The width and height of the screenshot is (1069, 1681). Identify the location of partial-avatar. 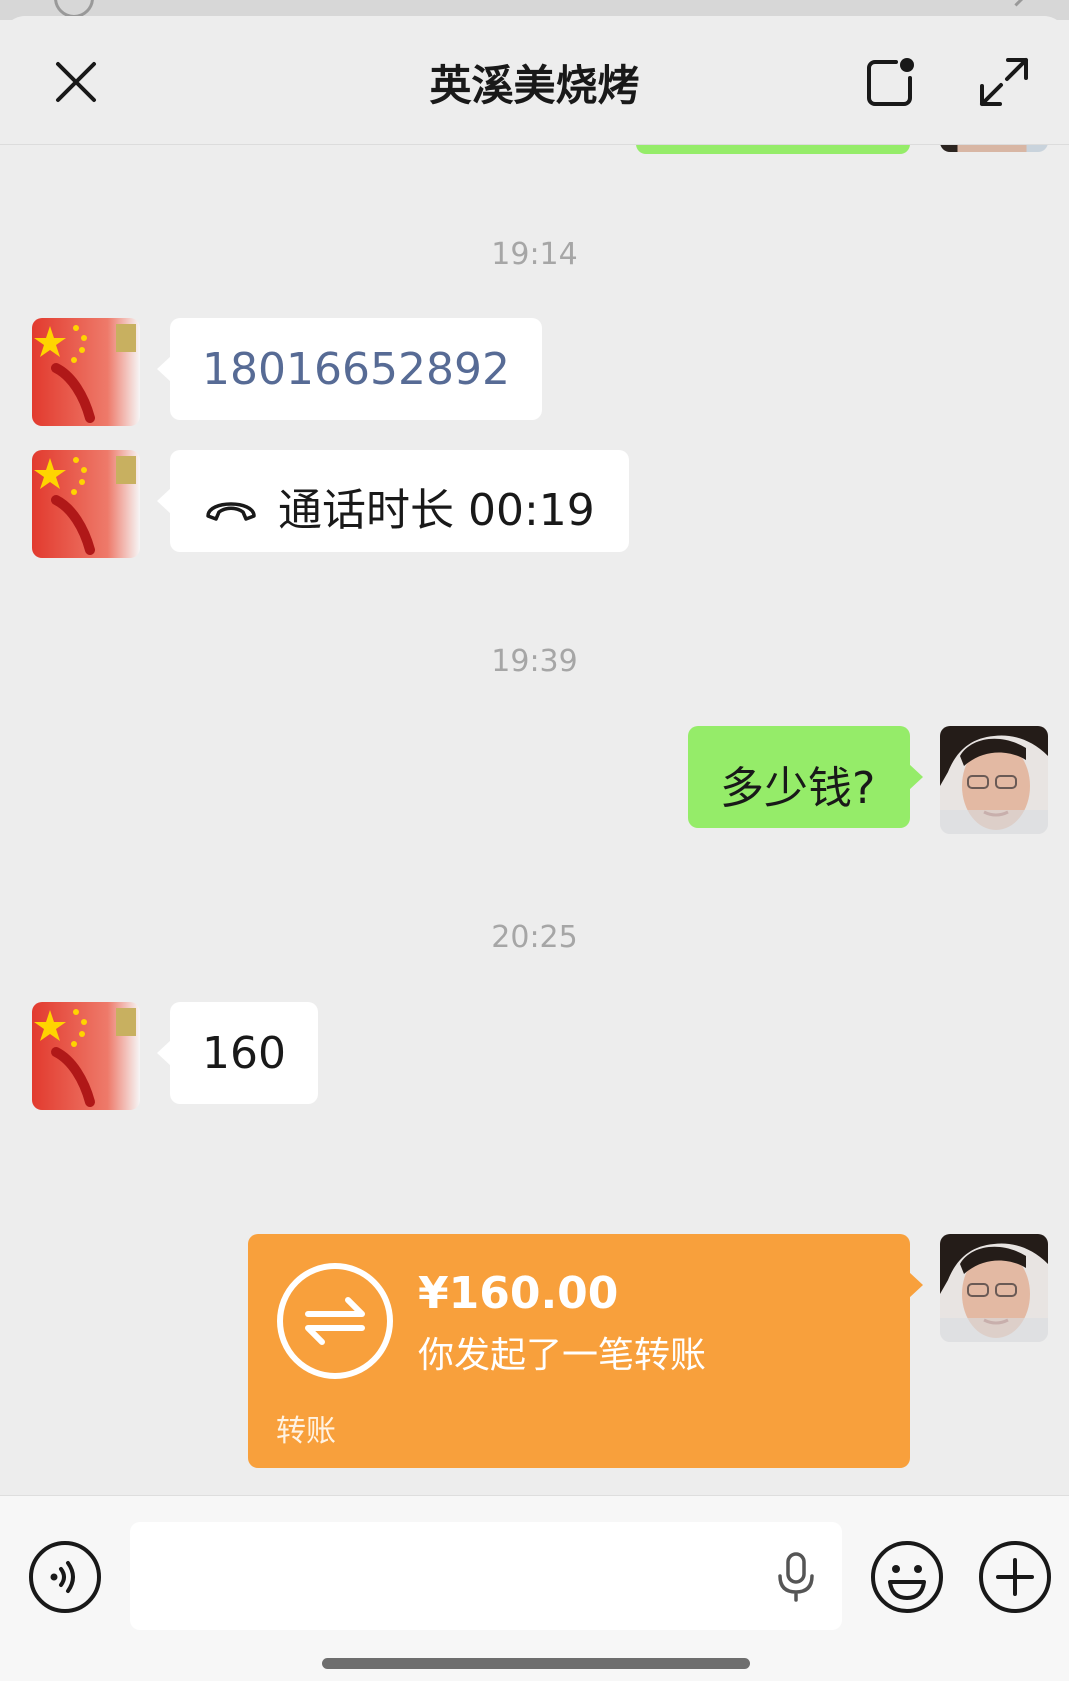
(994, 148).